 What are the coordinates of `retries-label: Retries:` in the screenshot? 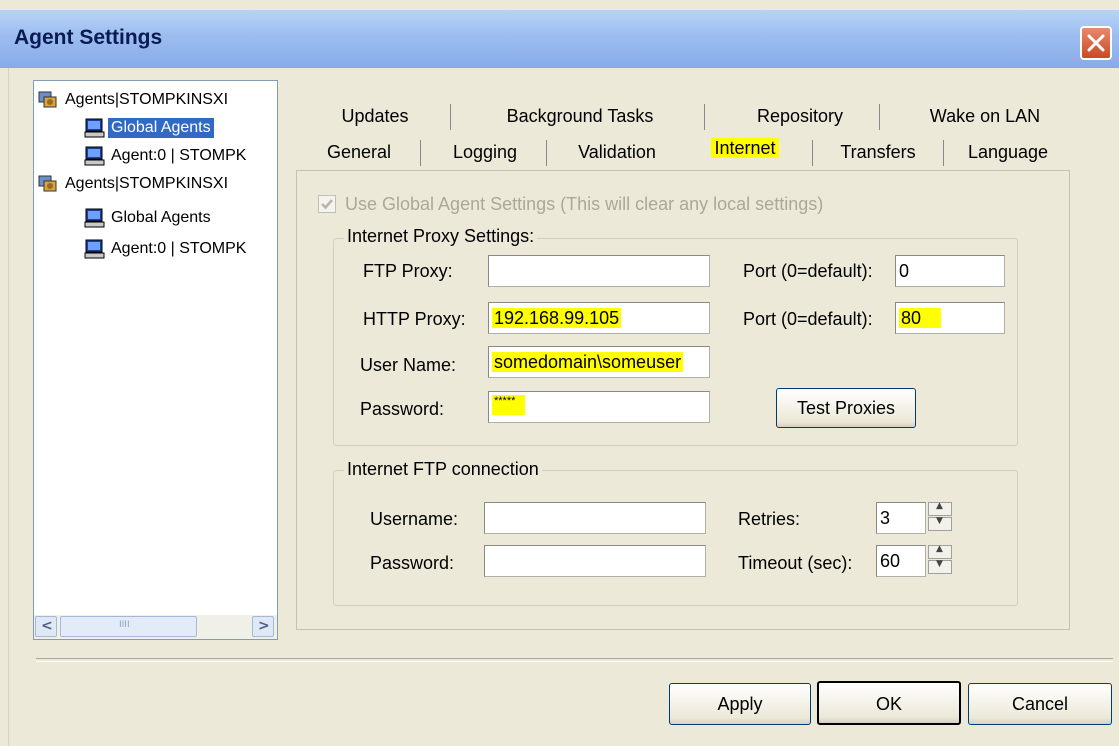 It's located at (769, 519).